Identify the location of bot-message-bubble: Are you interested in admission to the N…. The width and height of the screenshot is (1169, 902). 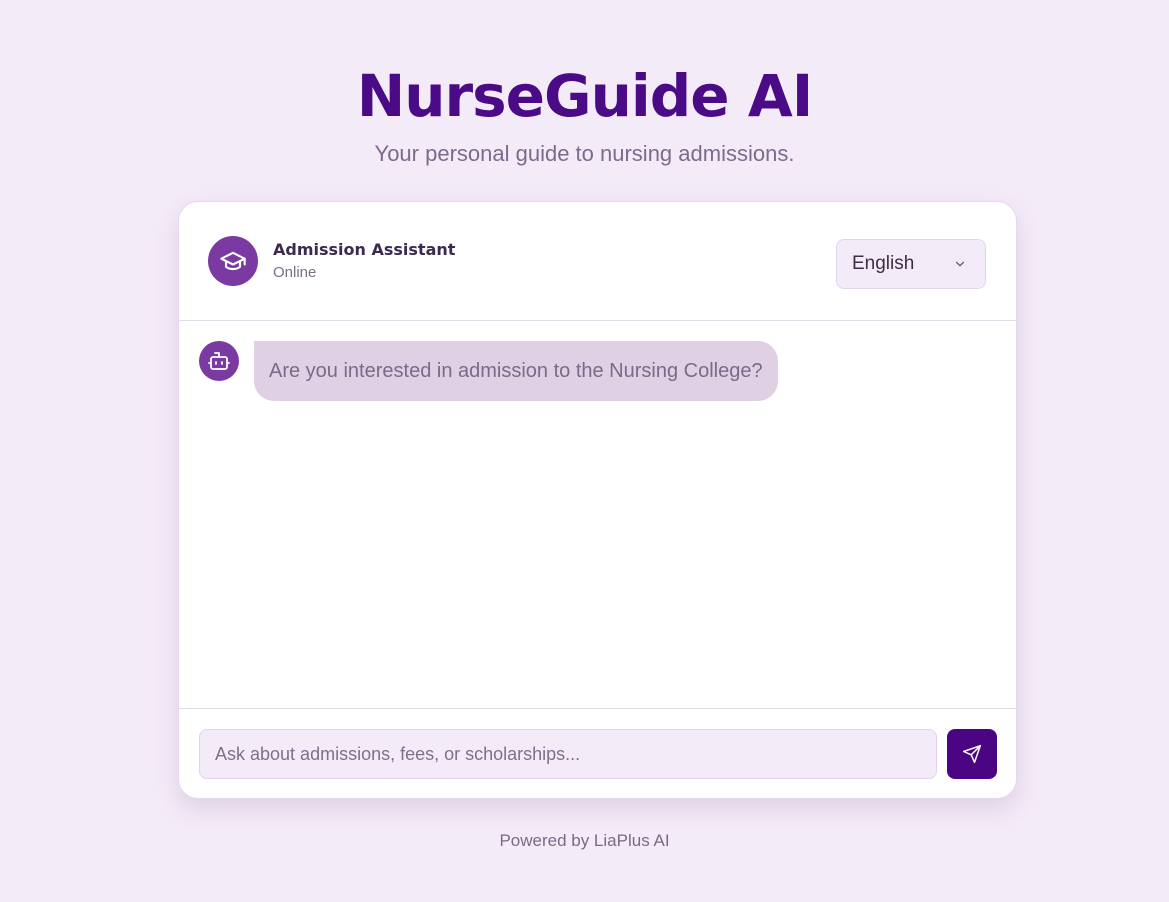
(516, 371).